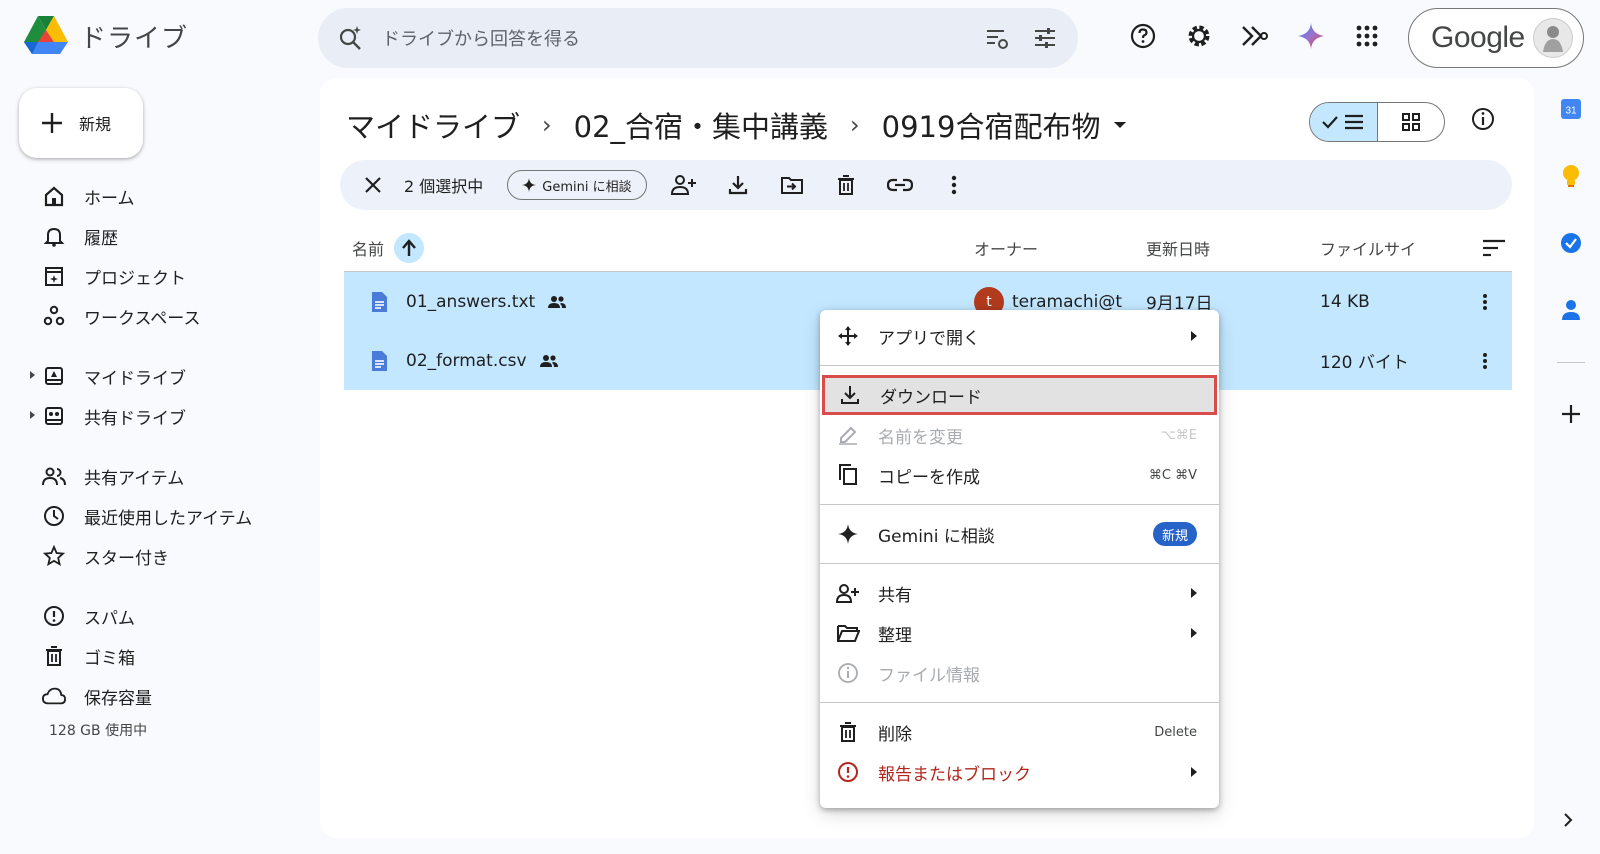 The width and height of the screenshot is (1600, 854). I want to click on copy-link-button, so click(900, 185).